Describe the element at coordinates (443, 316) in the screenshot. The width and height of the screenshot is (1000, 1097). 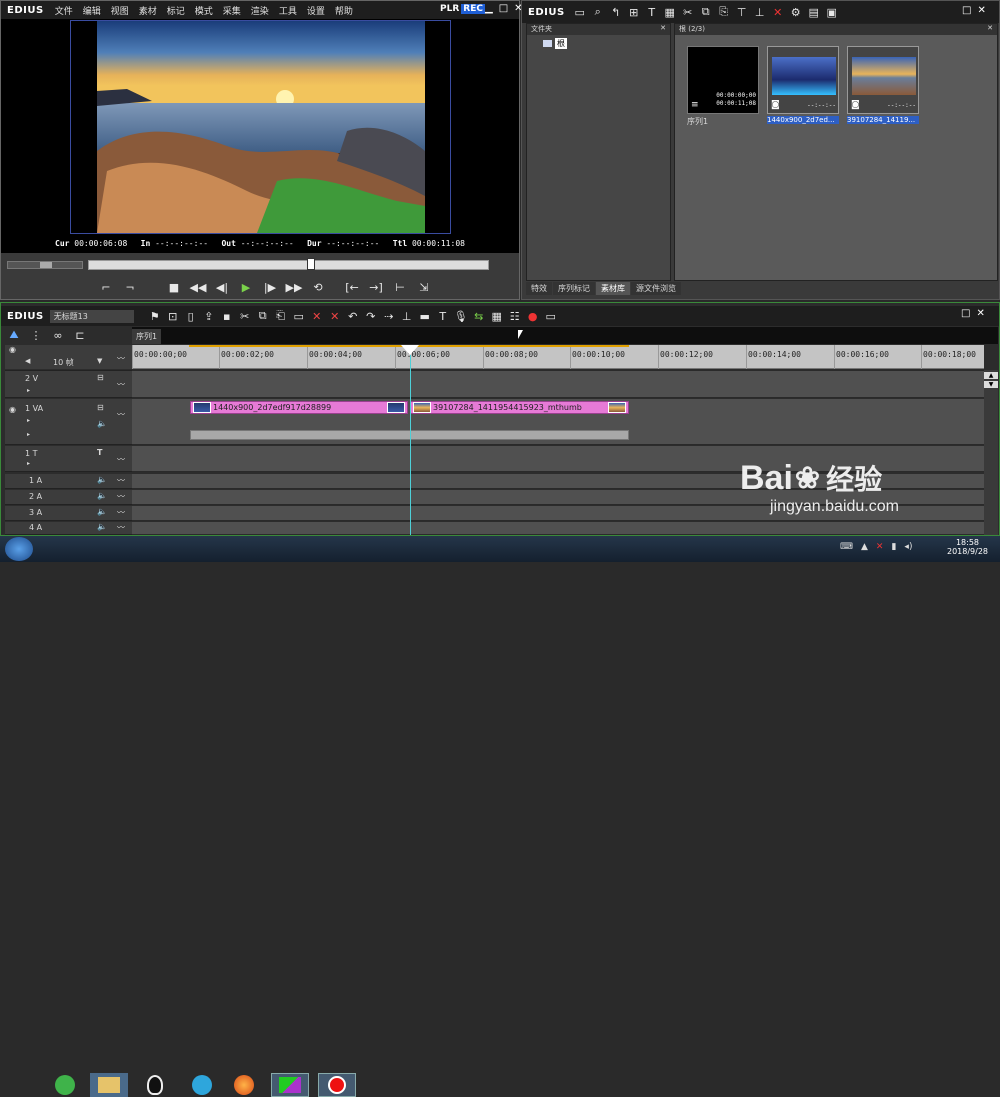
I see `title-icon: T` at that location.